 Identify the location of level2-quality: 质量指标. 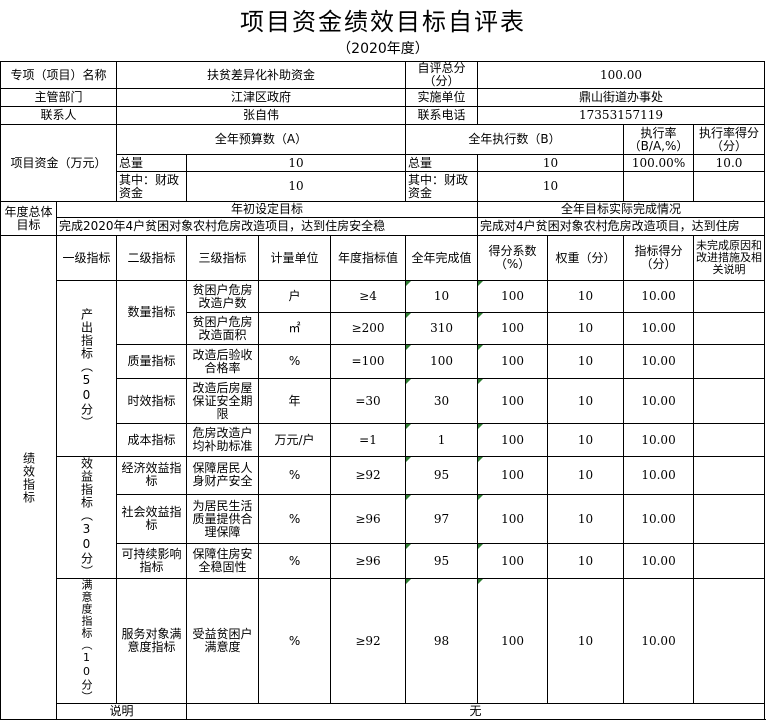
(152, 361).